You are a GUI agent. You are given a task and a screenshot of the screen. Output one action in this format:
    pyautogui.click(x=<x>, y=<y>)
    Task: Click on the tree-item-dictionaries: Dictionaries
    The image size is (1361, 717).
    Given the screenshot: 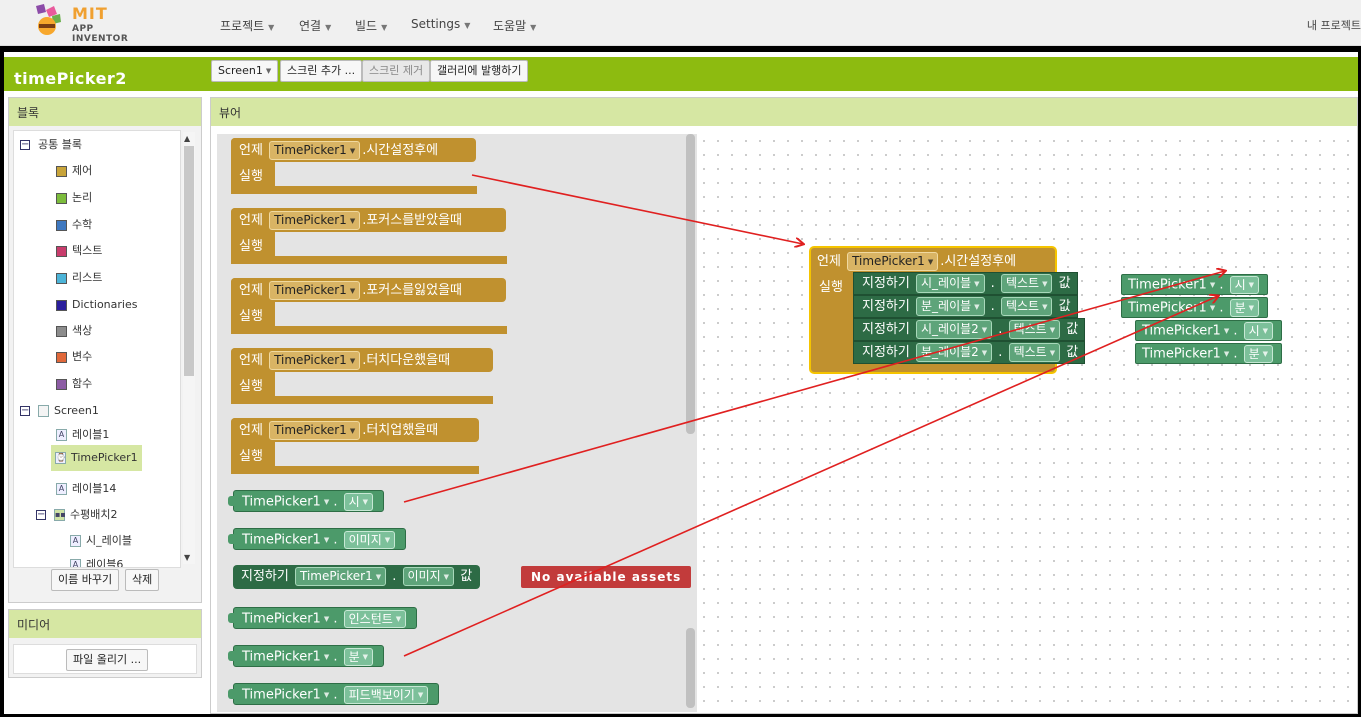 What is the action you would take?
    pyautogui.click(x=96, y=305)
    